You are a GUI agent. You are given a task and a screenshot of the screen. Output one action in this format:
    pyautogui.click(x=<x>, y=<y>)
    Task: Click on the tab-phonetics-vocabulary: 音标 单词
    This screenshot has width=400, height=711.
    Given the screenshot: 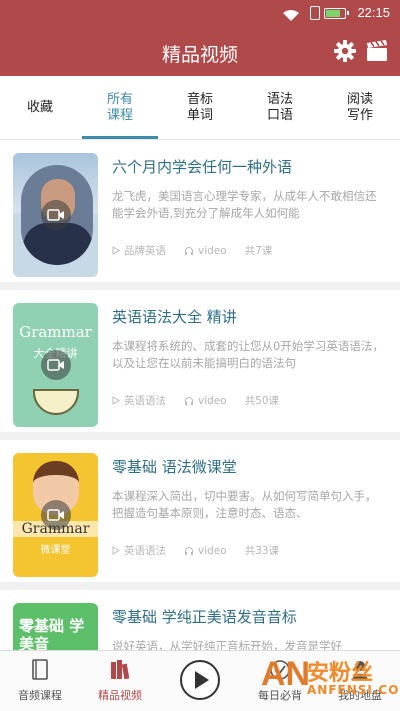 What is the action you would take?
    pyautogui.click(x=200, y=107)
    